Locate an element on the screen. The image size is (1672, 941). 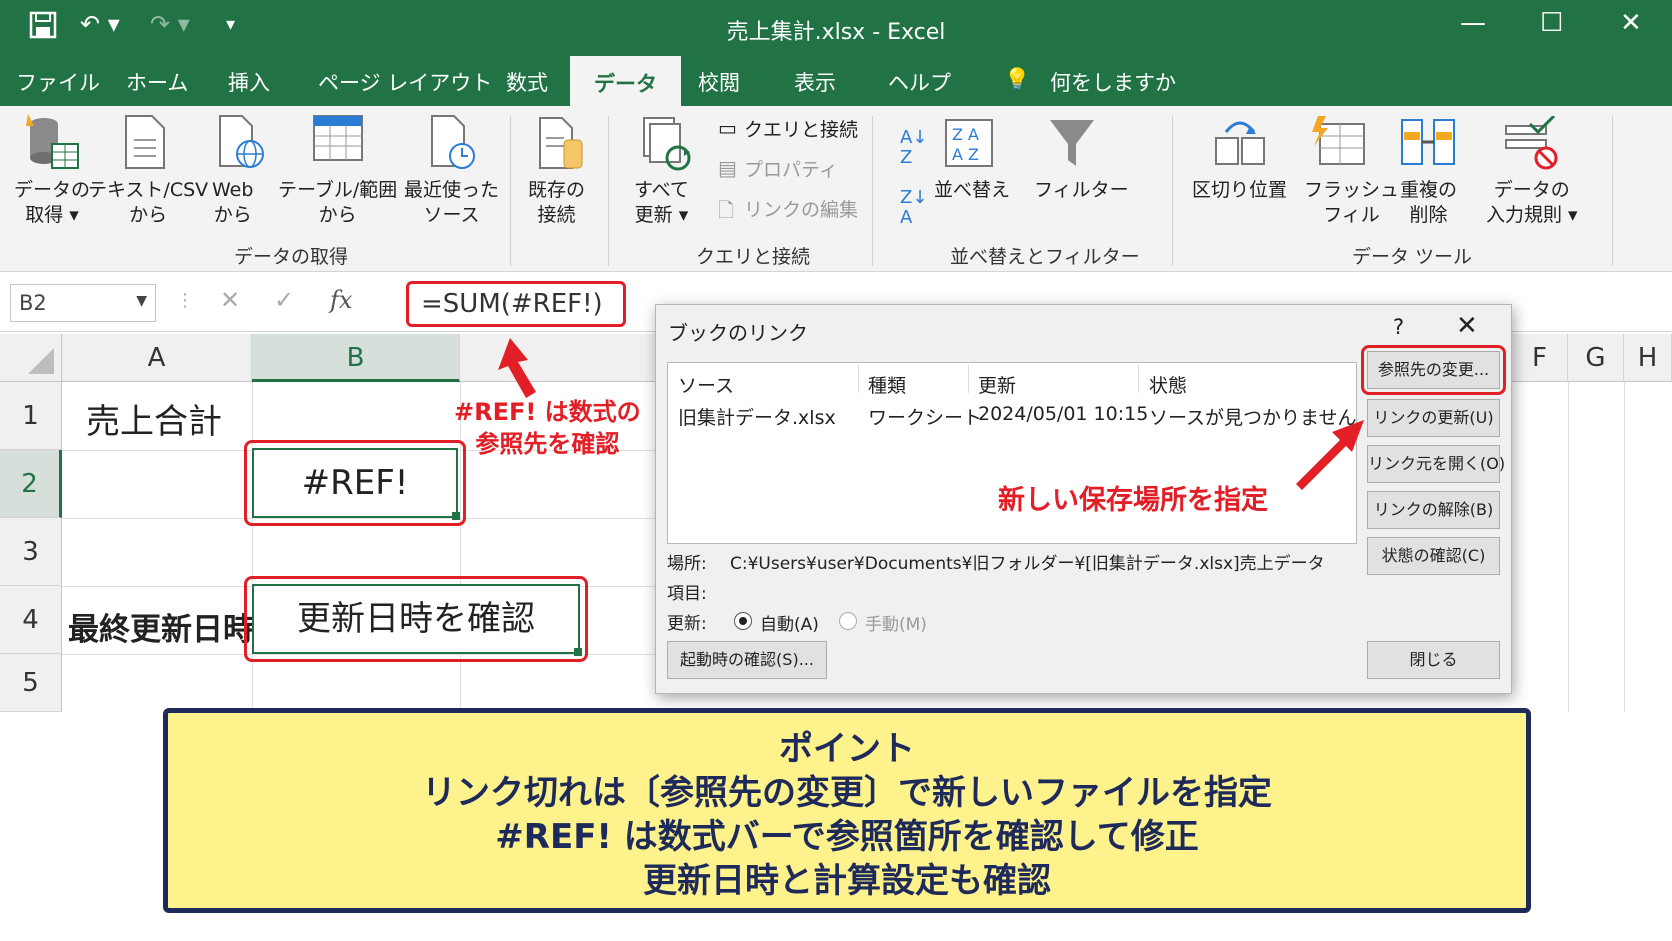
data-validation-icon is located at coordinates (1531, 143).